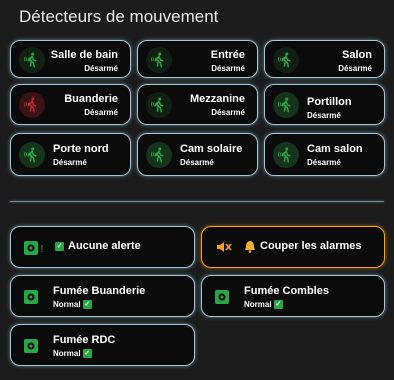 The height and width of the screenshot is (380, 394). What do you see at coordinates (357, 55) in the screenshot?
I see `motion-name: Salon` at bounding box center [357, 55].